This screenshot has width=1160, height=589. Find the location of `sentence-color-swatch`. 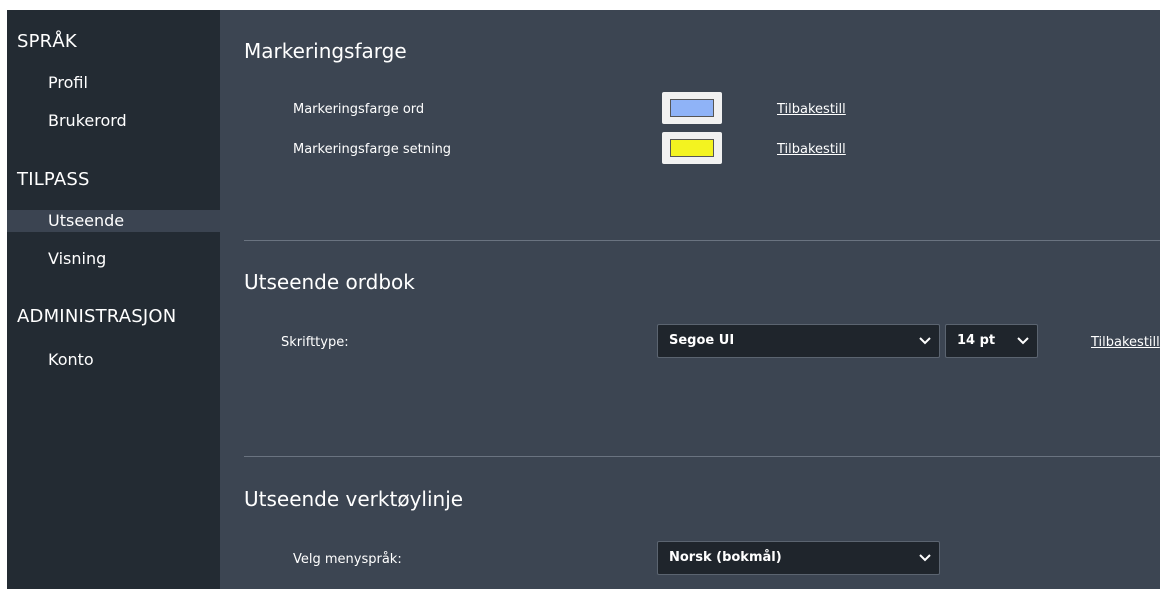

sentence-color-swatch is located at coordinates (692, 148).